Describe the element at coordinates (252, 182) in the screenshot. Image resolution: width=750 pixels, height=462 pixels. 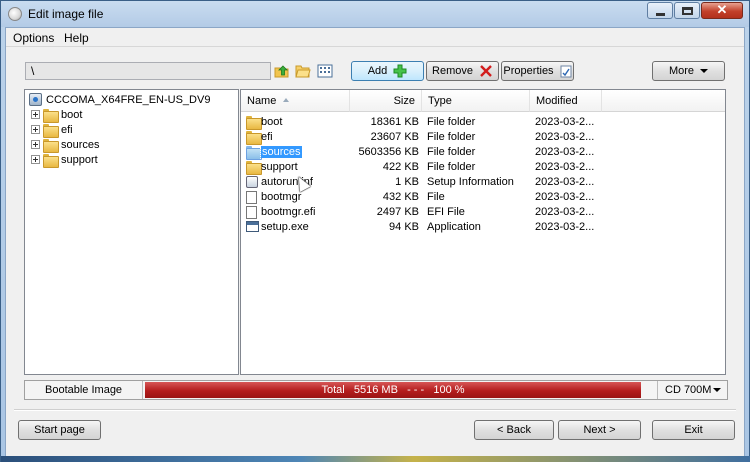
I see `setup-file-icon` at that location.